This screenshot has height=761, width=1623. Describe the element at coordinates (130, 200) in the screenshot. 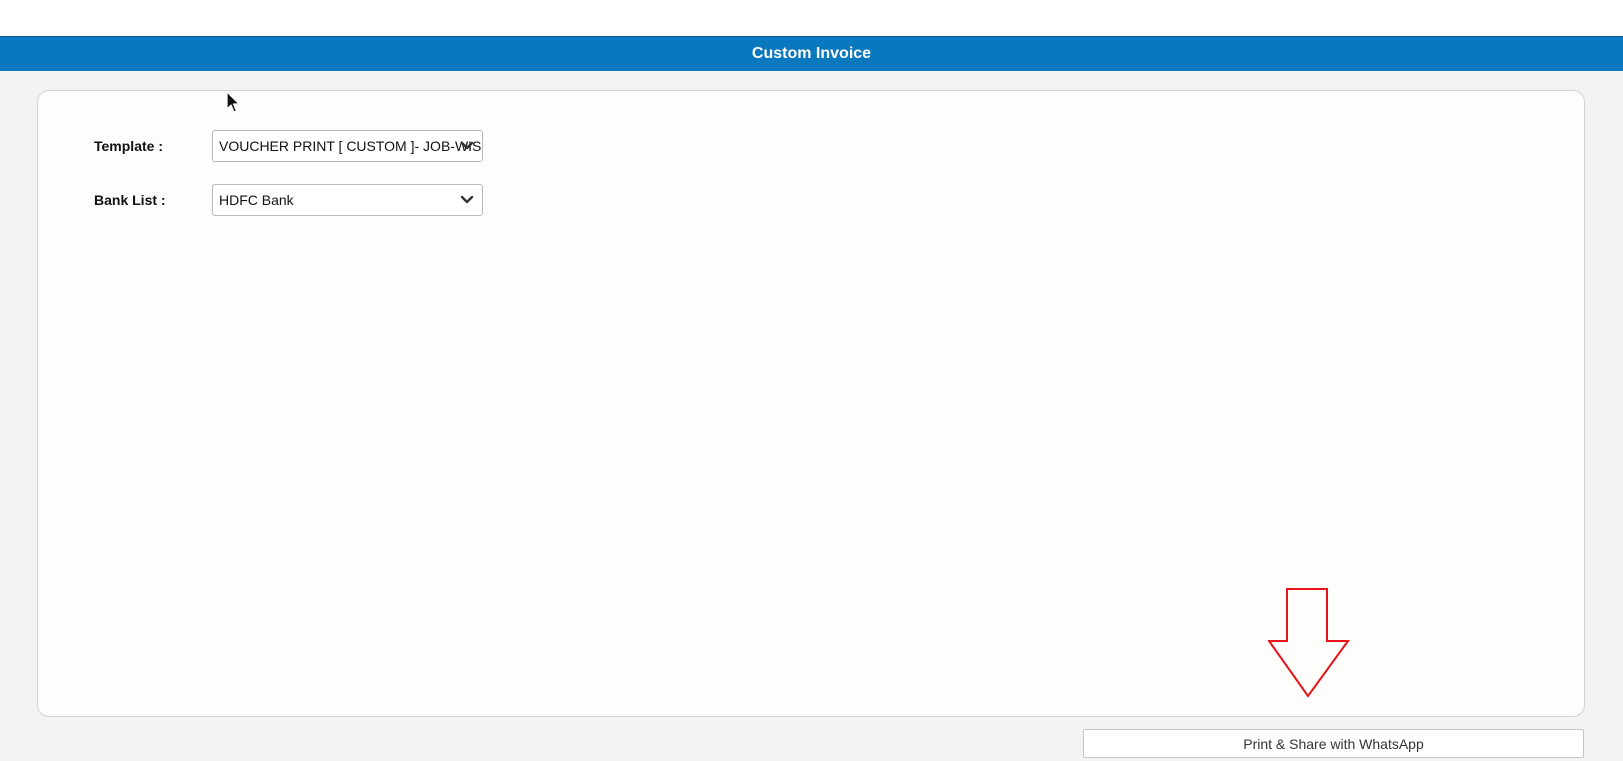

I see `bank-list-label: Bank List :` at that location.